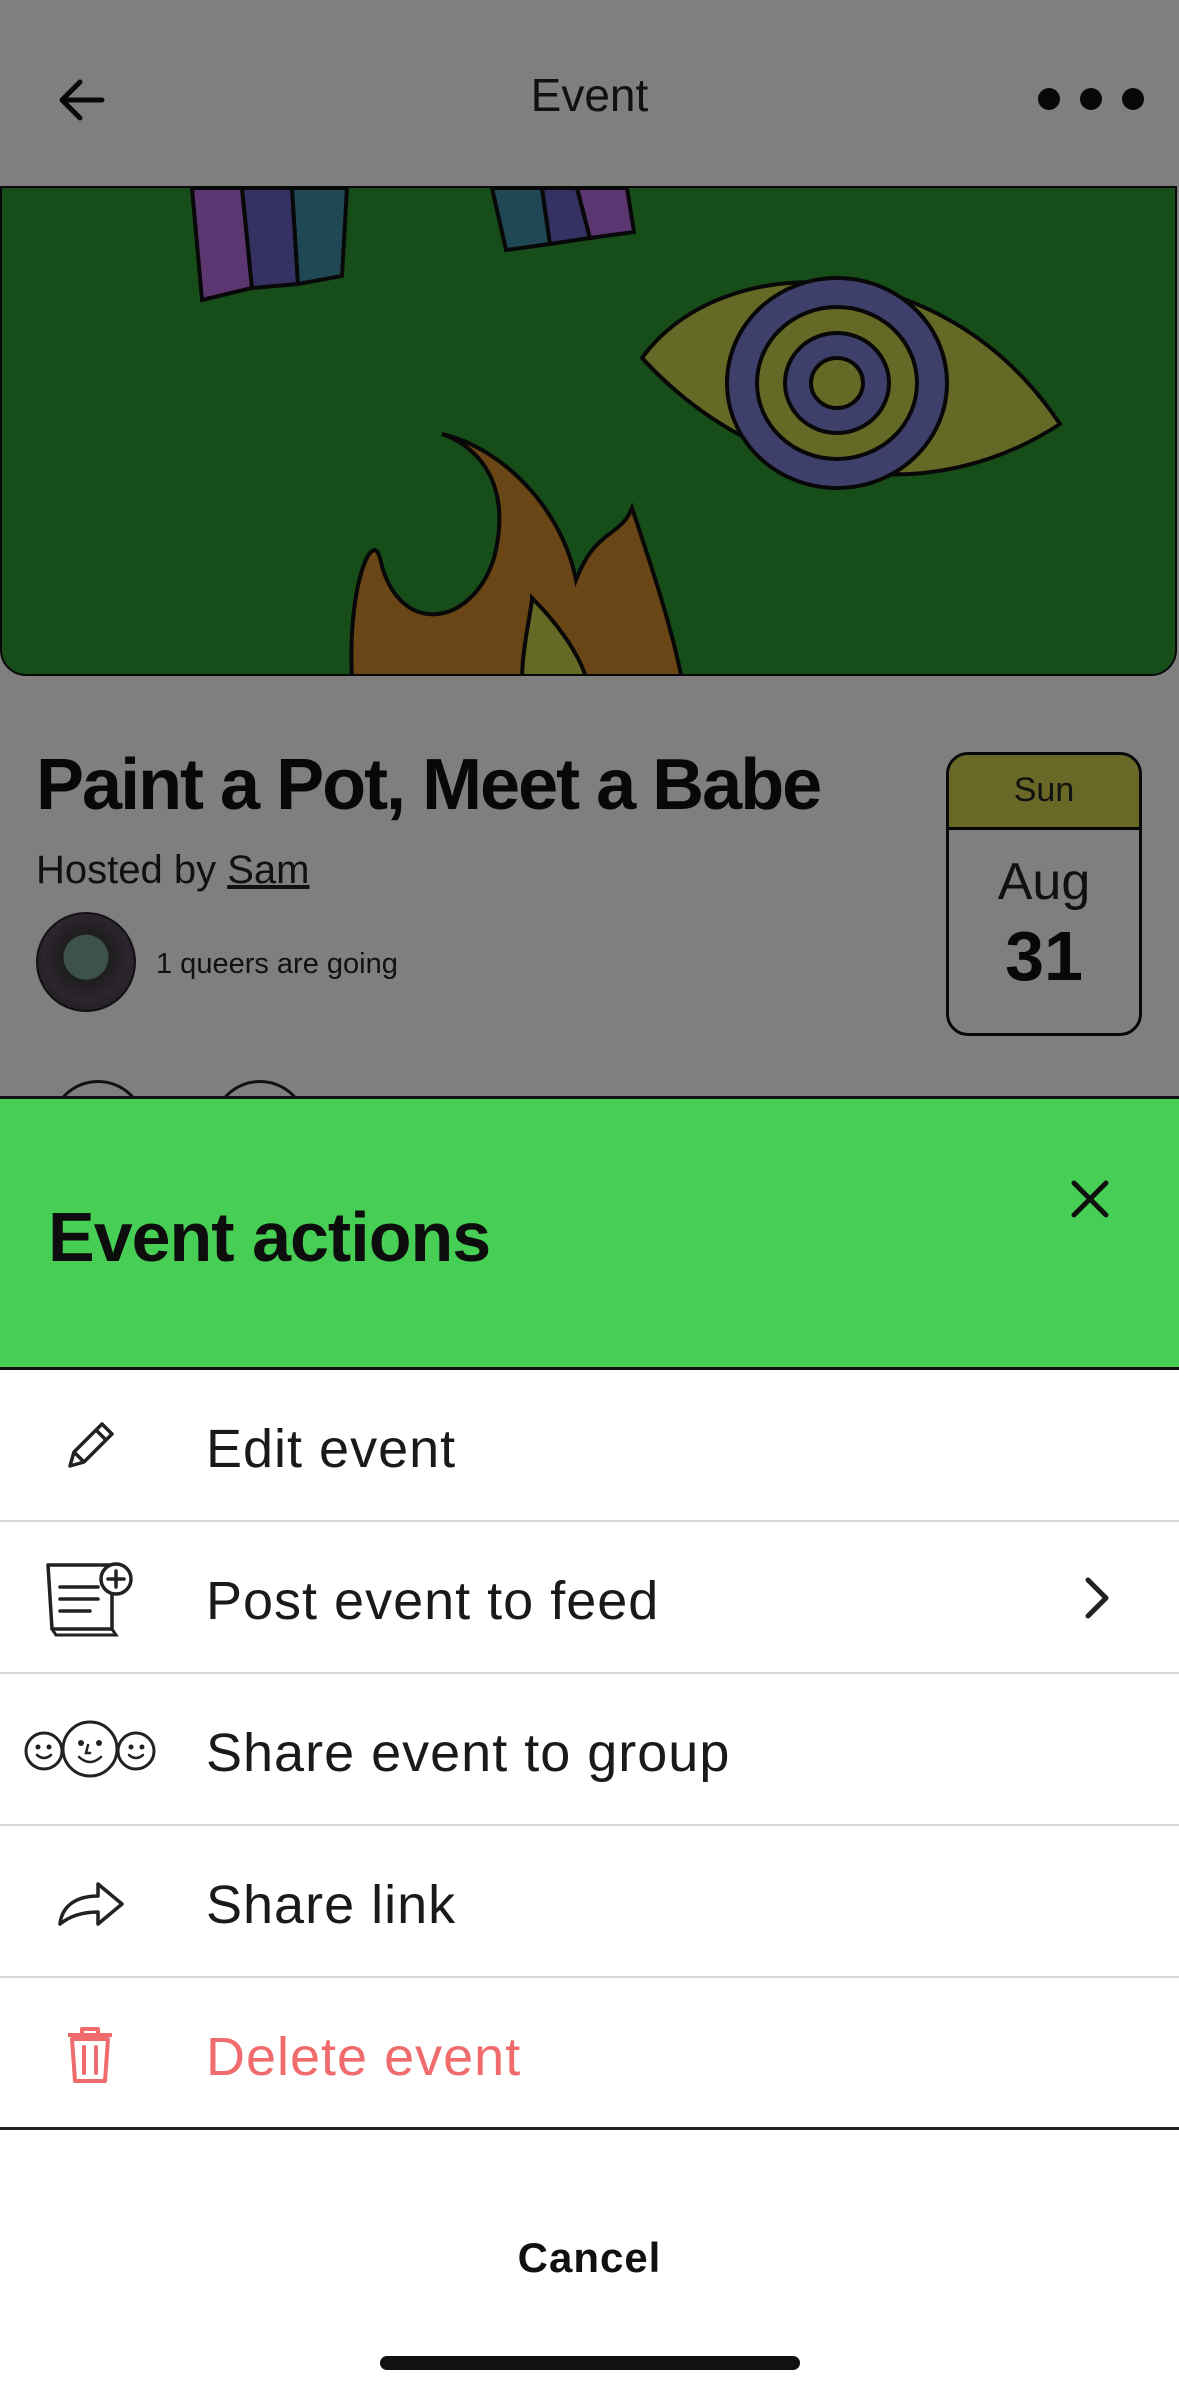  Describe the element at coordinates (1090, 1199) in the screenshot. I see `close-icon` at that location.